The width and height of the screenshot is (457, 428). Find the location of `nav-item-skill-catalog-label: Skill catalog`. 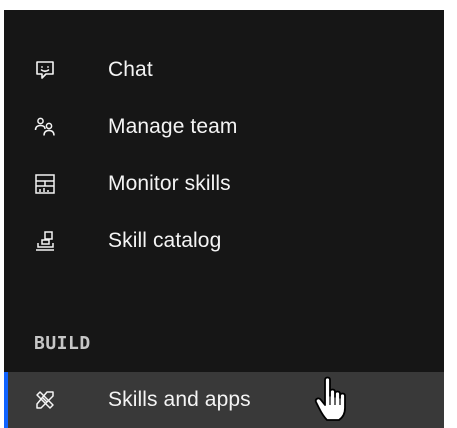

nav-item-skill-catalog-label: Skill catalog is located at coordinates (165, 240).